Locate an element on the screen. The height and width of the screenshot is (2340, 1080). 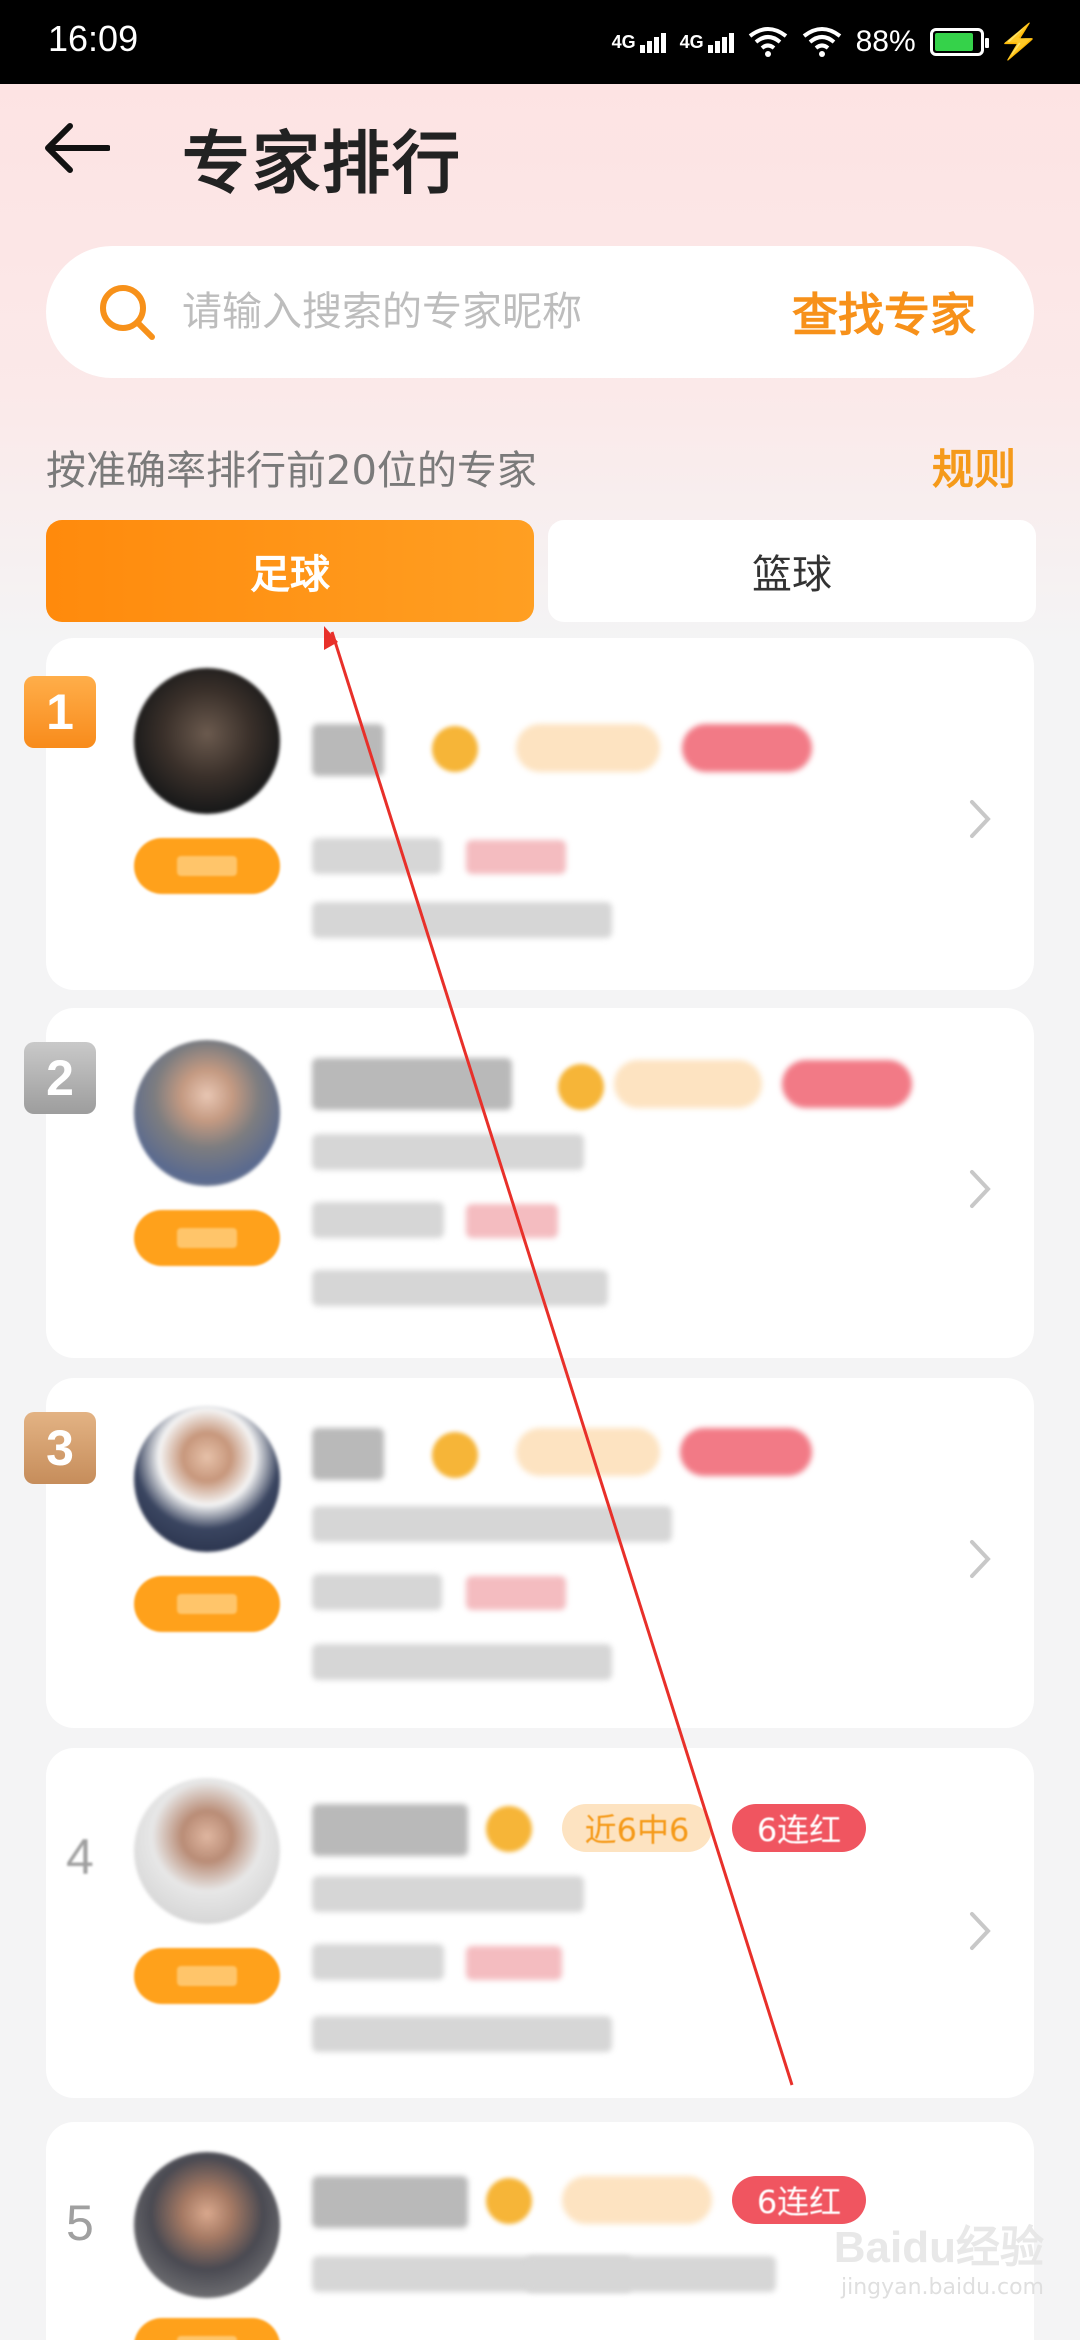
search-bar: 查找专家 is located at coordinates (540, 312).